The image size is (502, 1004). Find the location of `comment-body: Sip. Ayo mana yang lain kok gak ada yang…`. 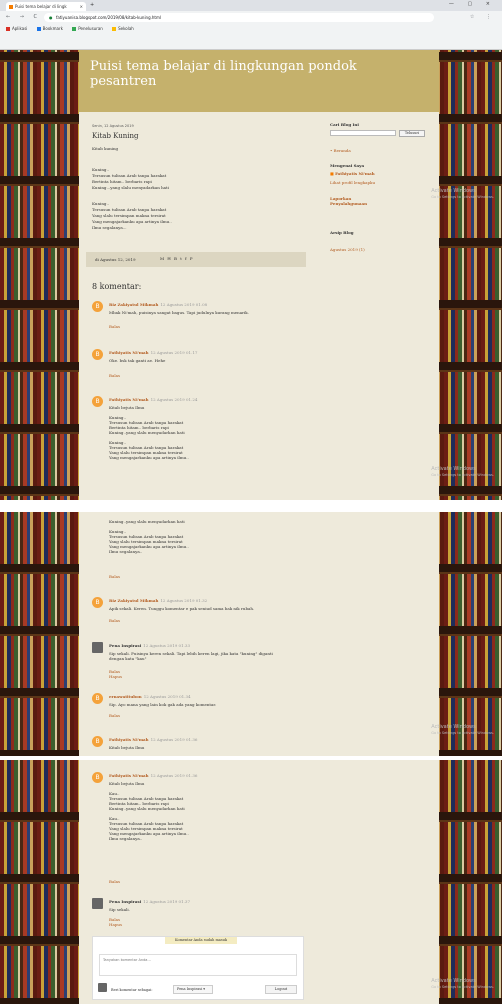

comment-body: Sip. Ayo mana yang lain kok gak ada yang… is located at coordinates (162, 704).